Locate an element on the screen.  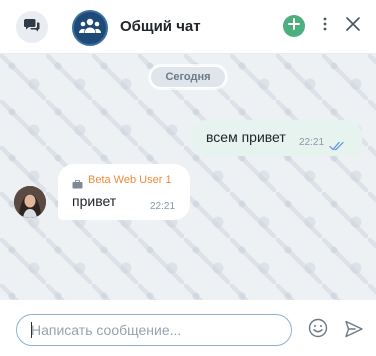
send-icon is located at coordinates (354, 331).